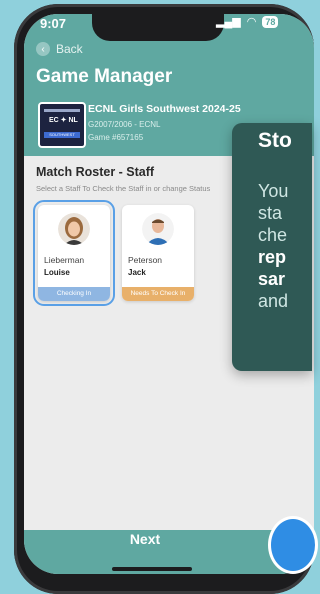 The height and width of the screenshot is (594, 320). I want to click on event-game-number: Game #657165, so click(116, 137).